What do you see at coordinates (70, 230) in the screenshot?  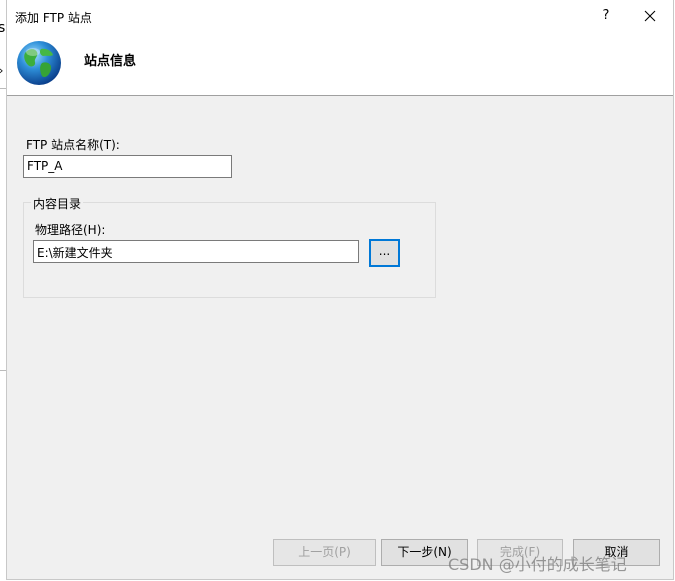 I see `physical-path-label: 物理路径(H):` at bounding box center [70, 230].